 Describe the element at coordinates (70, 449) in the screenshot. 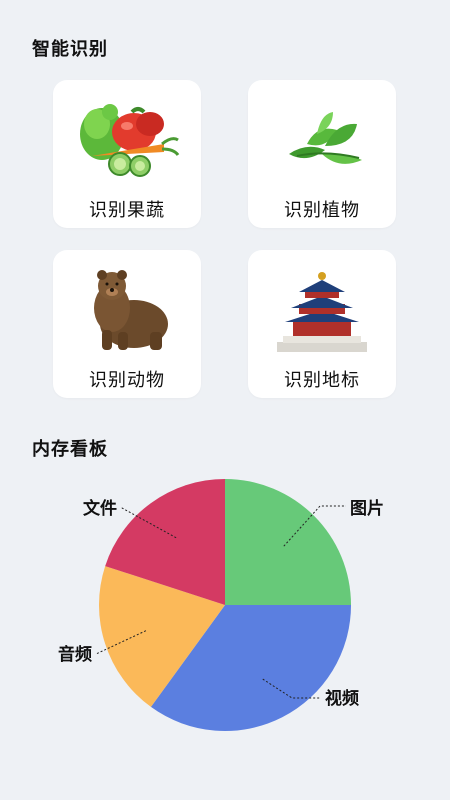

I see `storage-section-title: 内存看板` at that location.